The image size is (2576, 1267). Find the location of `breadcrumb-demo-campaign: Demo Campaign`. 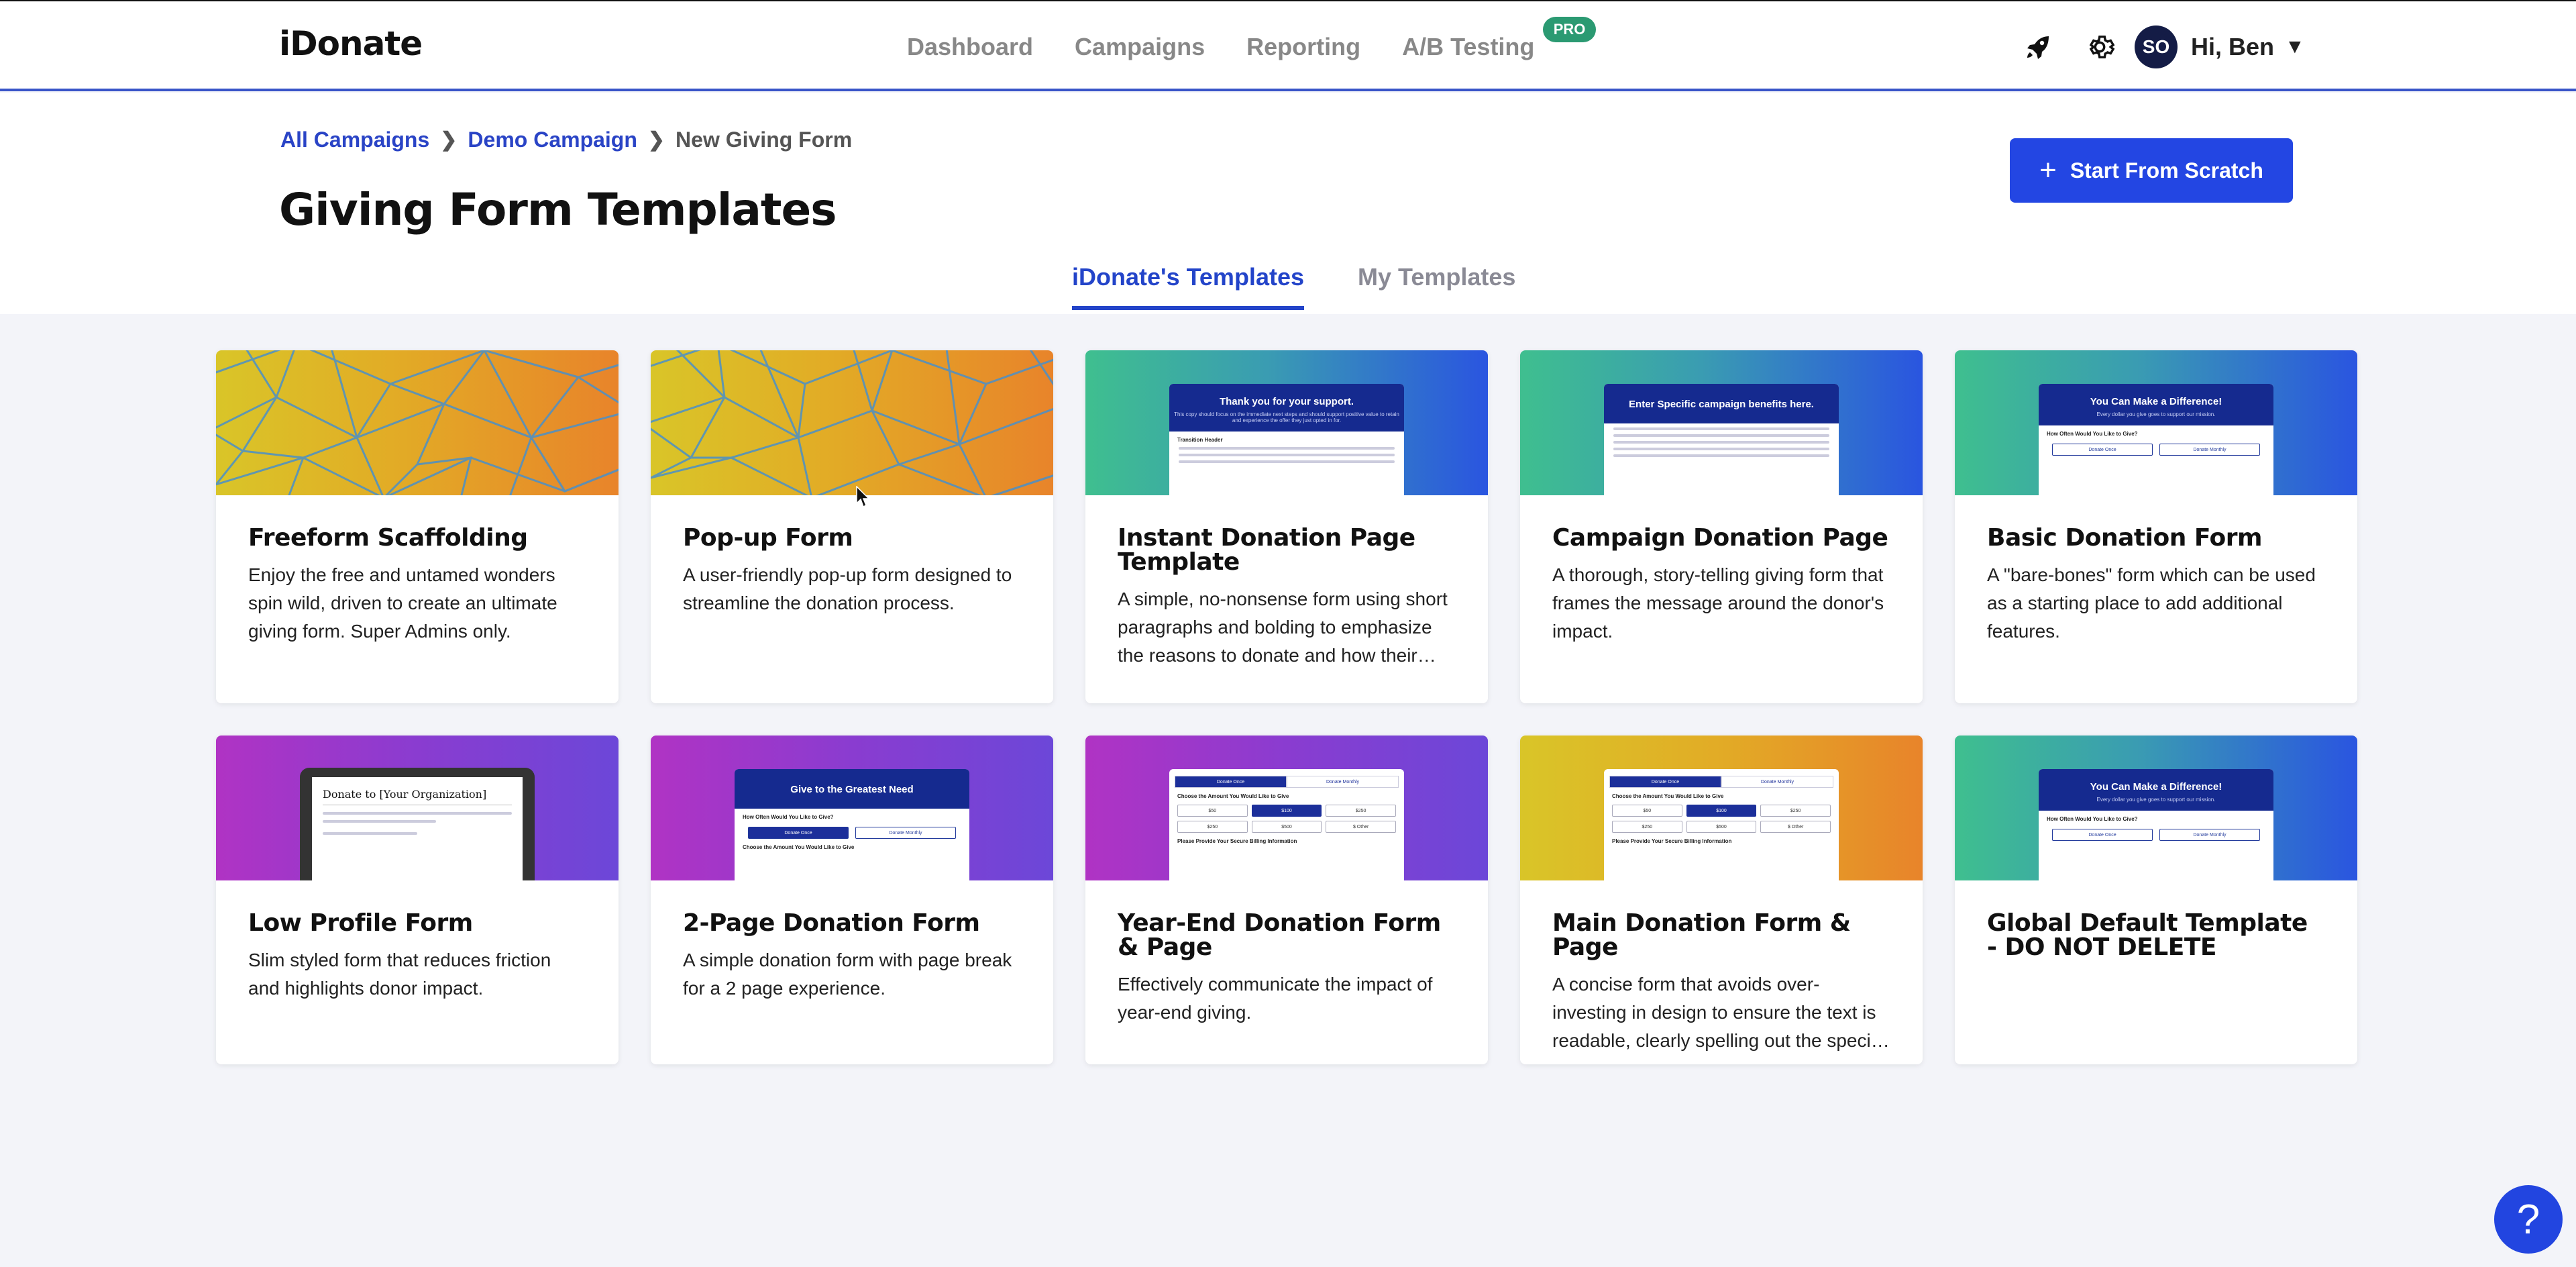

breadcrumb-demo-campaign: Demo Campaign is located at coordinates (552, 140).